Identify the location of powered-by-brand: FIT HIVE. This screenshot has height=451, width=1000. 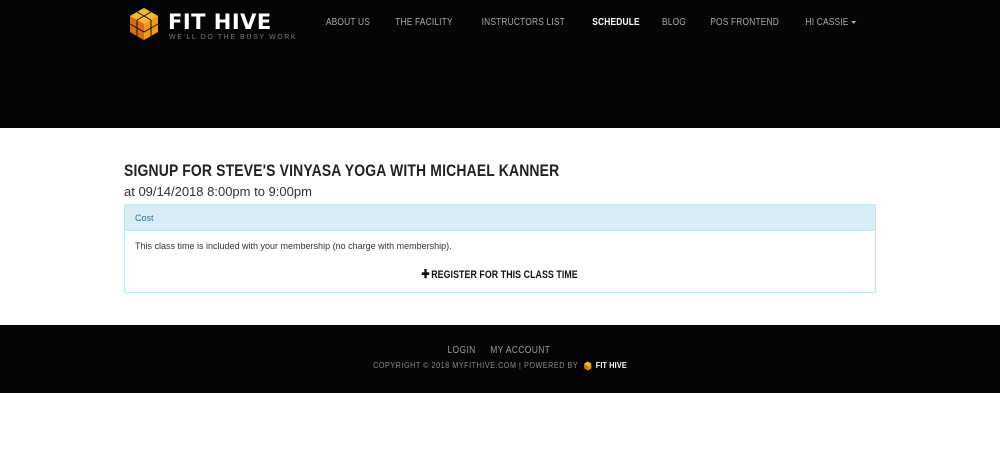
(611, 366).